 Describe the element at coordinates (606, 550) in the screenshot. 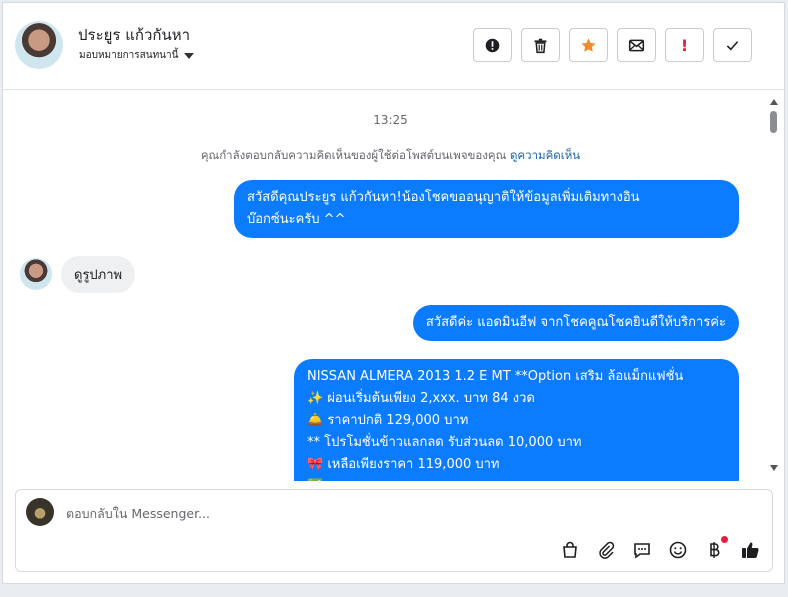

I see `paperclip-icon` at that location.